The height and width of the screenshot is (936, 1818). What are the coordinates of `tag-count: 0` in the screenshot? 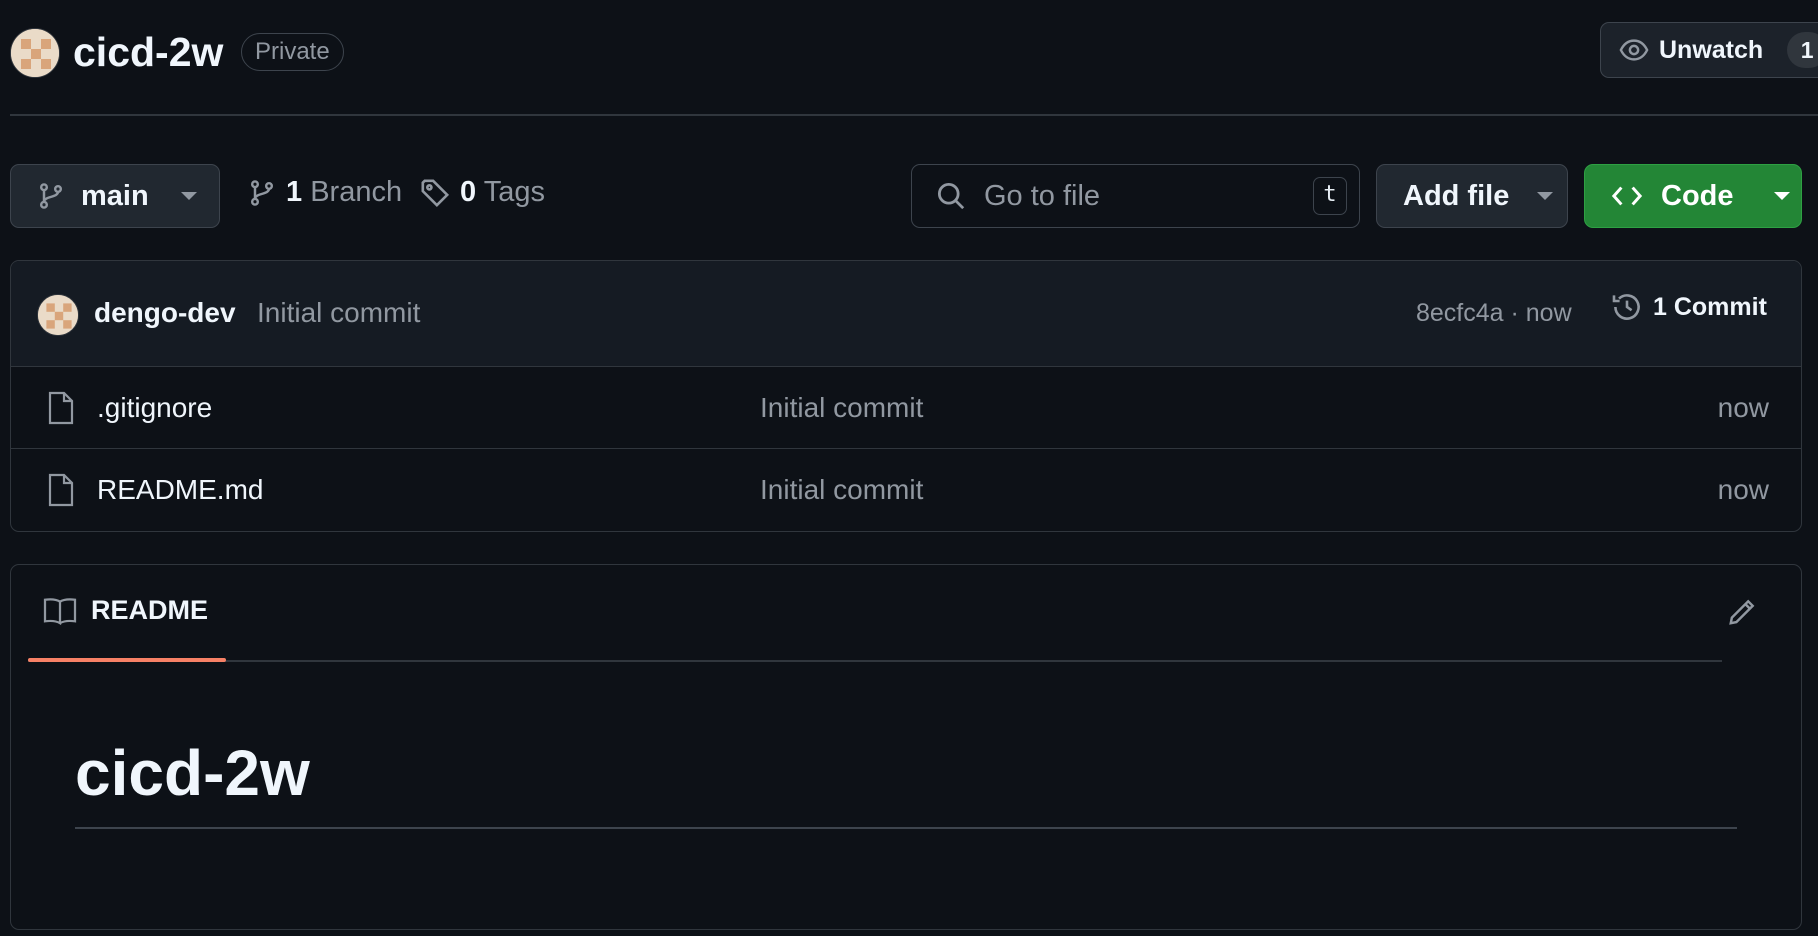 It's located at (468, 192).